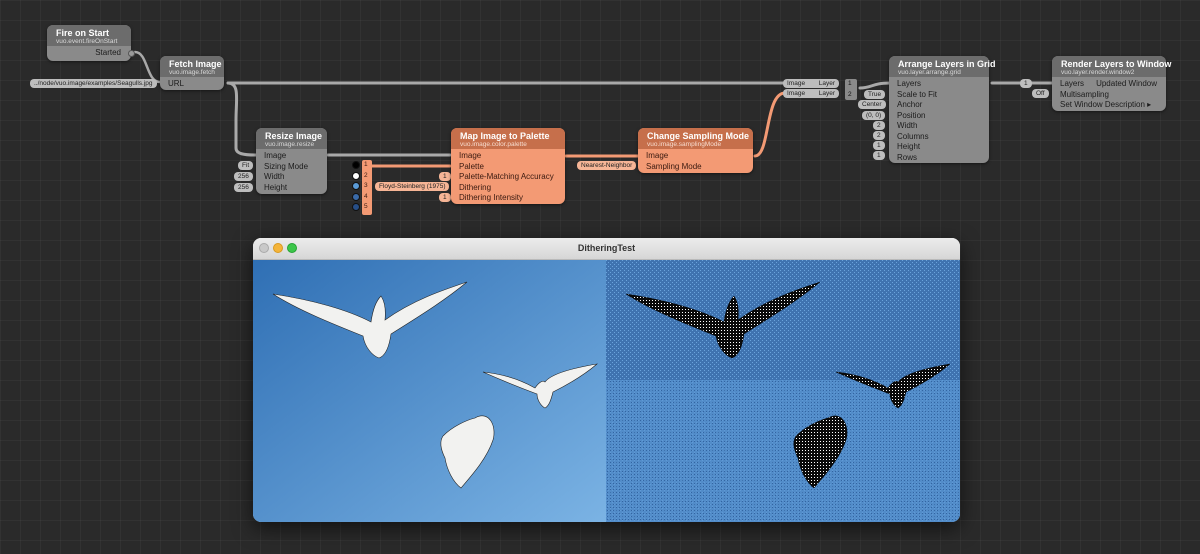 The width and height of the screenshot is (1200, 554). Describe the element at coordinates (874, 115) in the screenshot. I see `position-constant: (0, 0)` at that location.